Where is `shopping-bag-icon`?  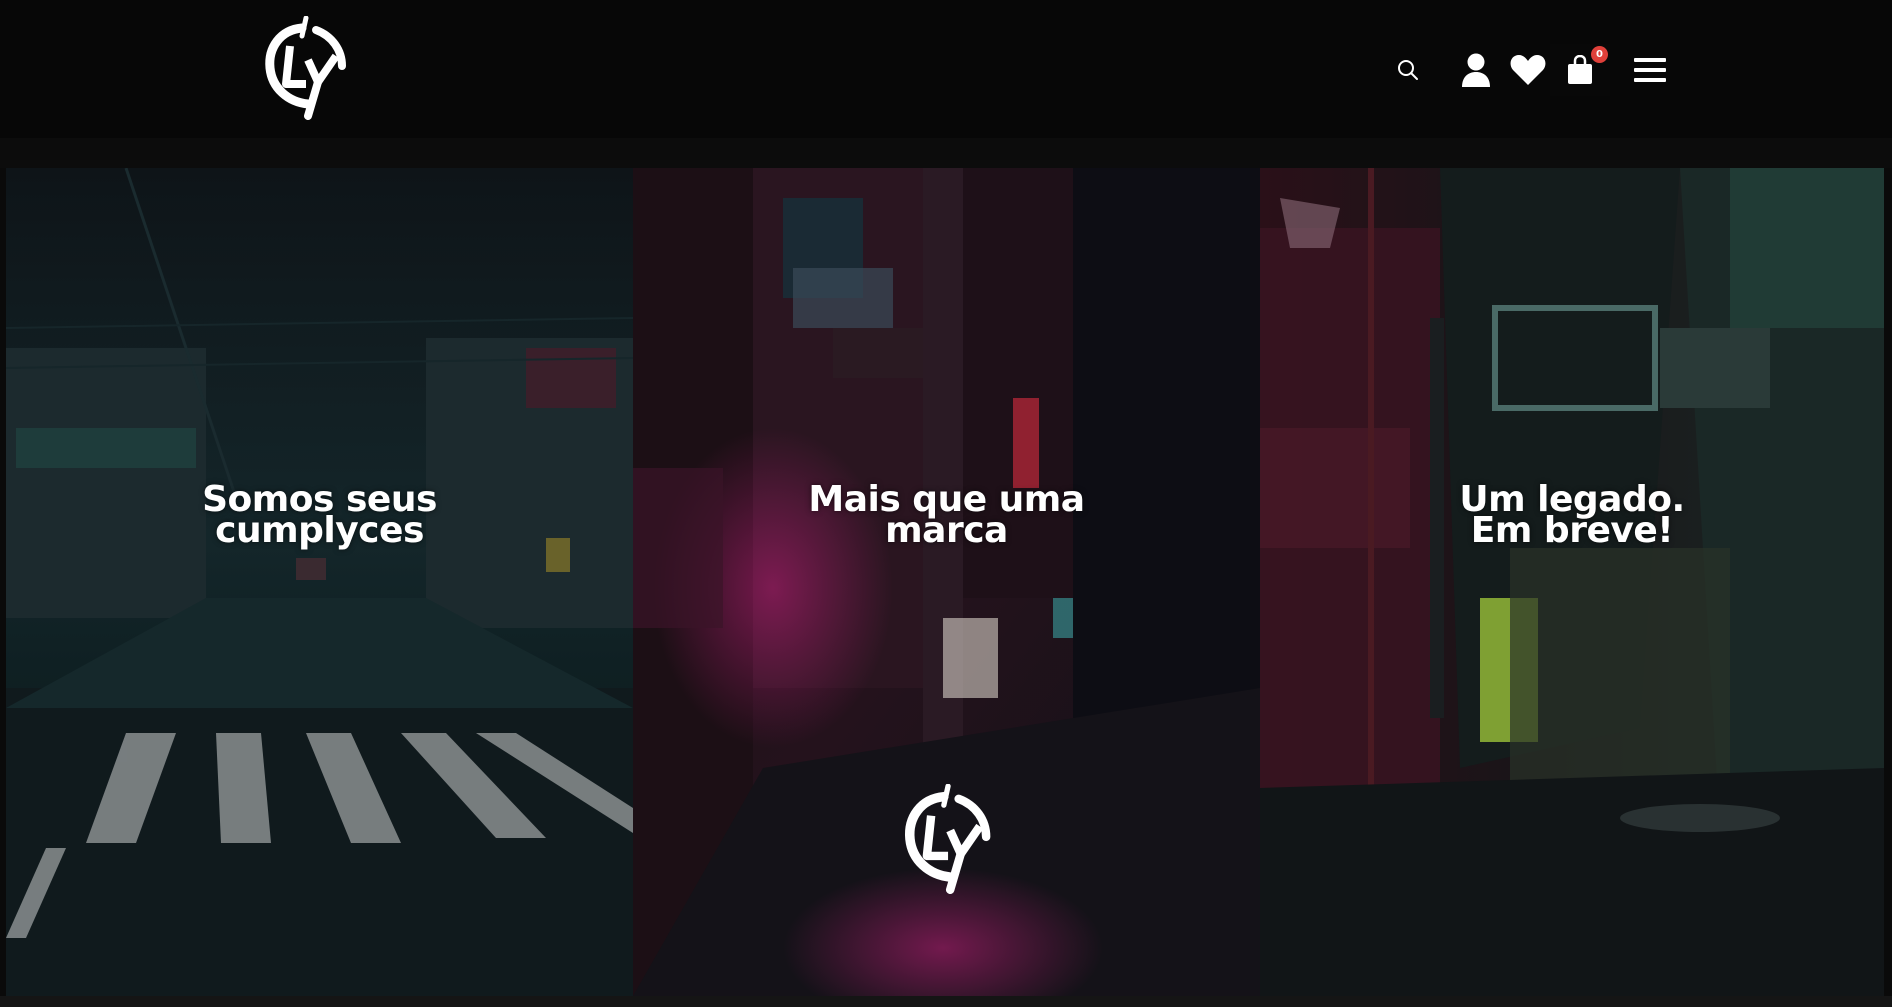
shopping-bag-icon is located at coordinates (1580, 69).